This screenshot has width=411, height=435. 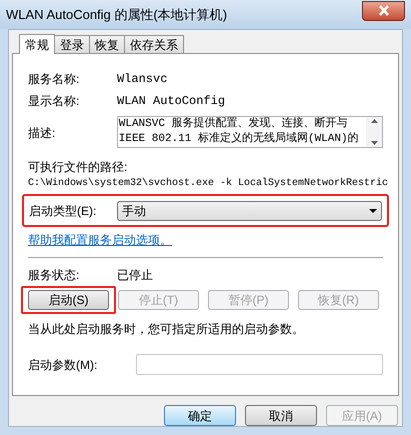 I want to click on tab: 常规, so click(x=37, y=44).